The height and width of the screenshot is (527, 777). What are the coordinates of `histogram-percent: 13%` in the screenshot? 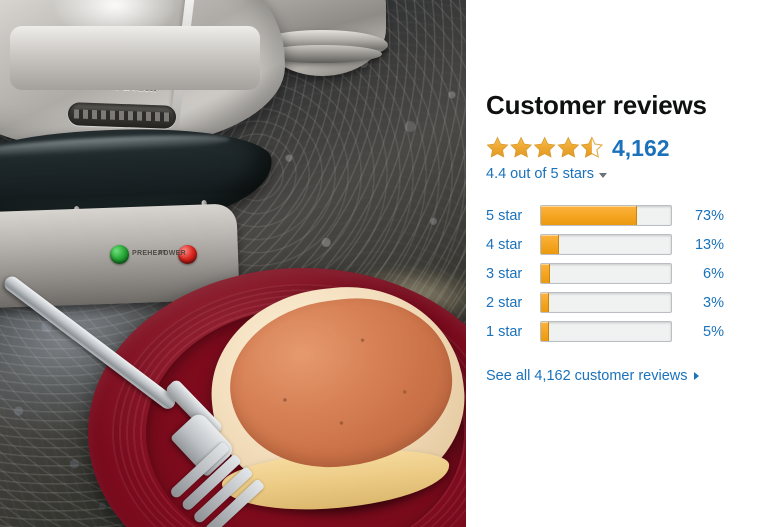 It's located at (698, 245).